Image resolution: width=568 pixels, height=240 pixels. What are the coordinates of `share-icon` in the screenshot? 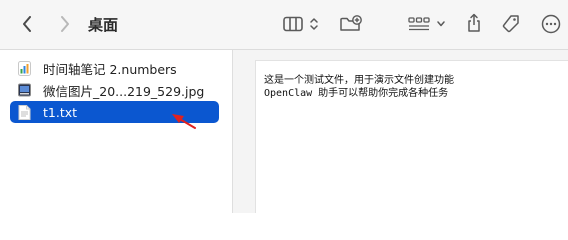 It's located at (474, 22).